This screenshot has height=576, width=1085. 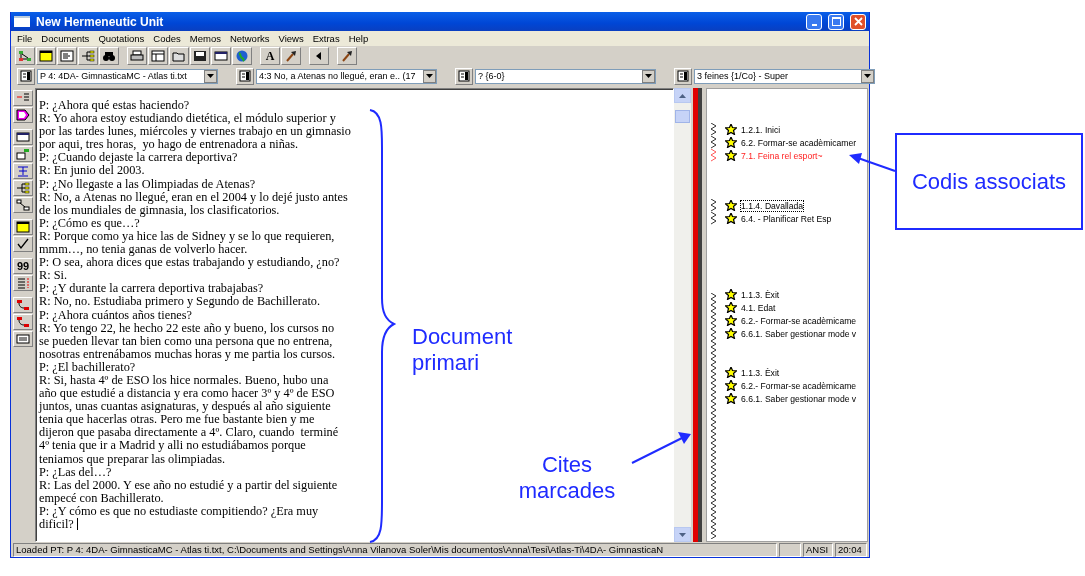 What do you see at coordinates (25, 56) in the screenshot?
I see `network-icon` at bounding box center [25, 56].